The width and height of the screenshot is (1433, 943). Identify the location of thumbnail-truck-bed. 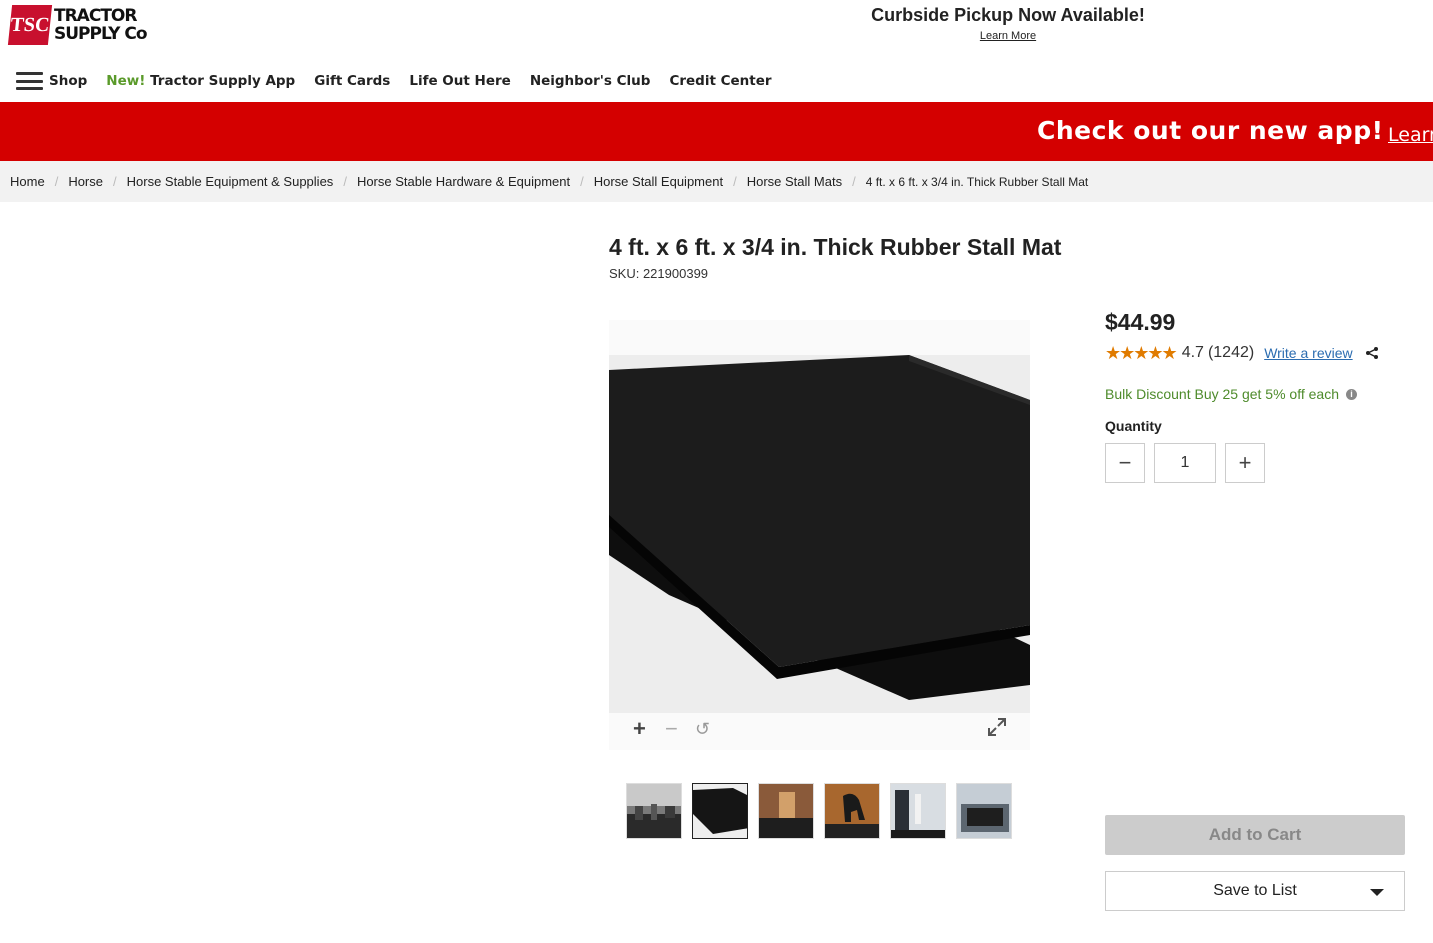
(984, 811).